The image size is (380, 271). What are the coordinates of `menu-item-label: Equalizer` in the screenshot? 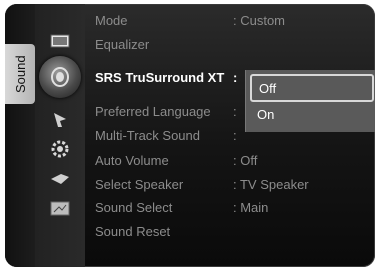 It's located at (122, 44).